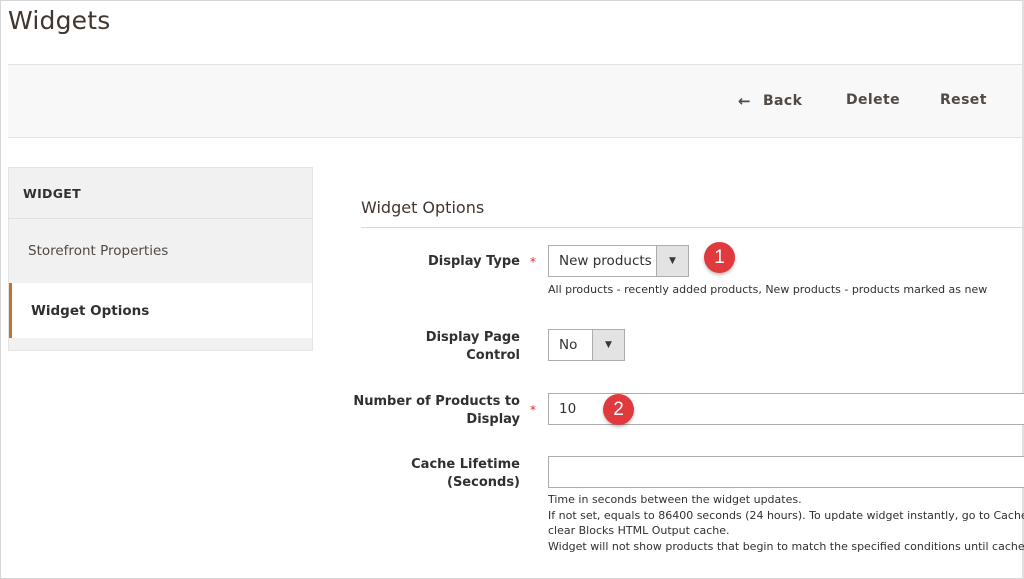  I want to click on delete-button: Delete, so click(873, 100).